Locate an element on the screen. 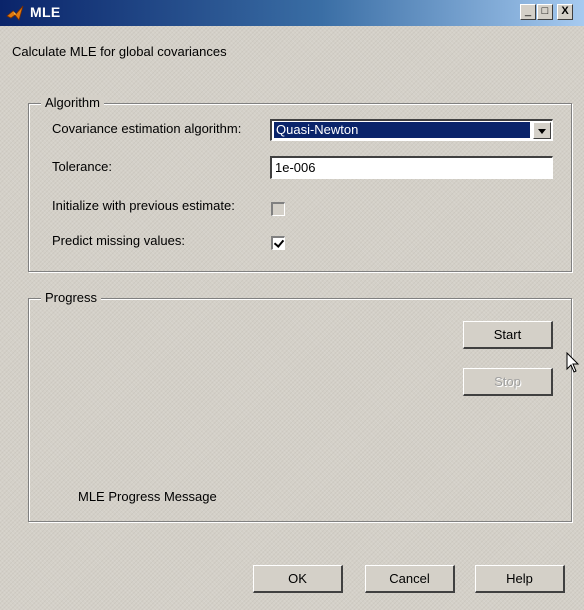 The height and width of the screenshot is (610, 584). algorithm-group-label: Algorithm is located at coordinates (72, 102).